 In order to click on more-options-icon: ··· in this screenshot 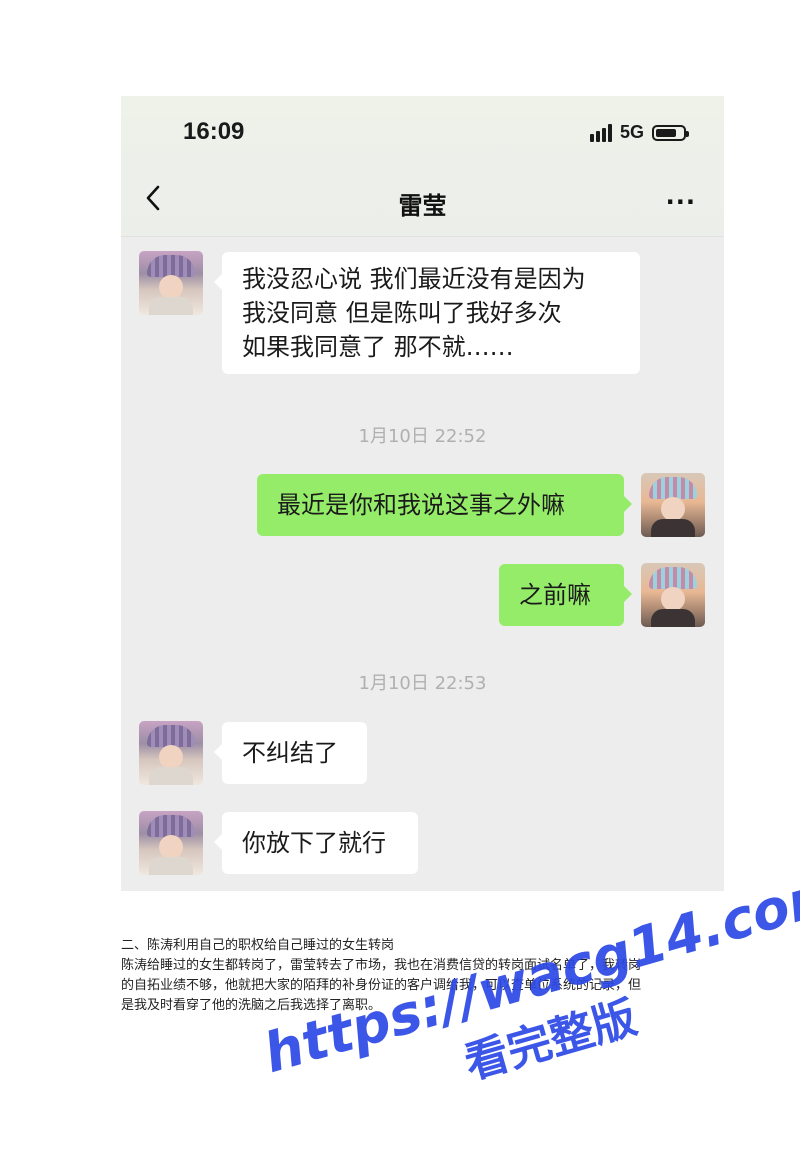, I will do `click(681, 202)`.